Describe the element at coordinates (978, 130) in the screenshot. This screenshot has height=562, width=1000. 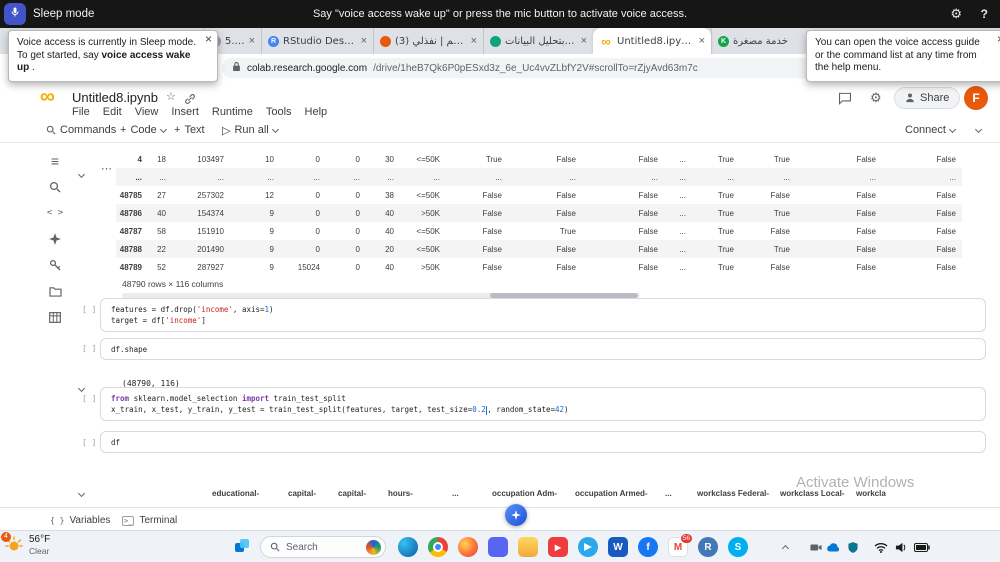
I see `collapse-header-button` at that location.